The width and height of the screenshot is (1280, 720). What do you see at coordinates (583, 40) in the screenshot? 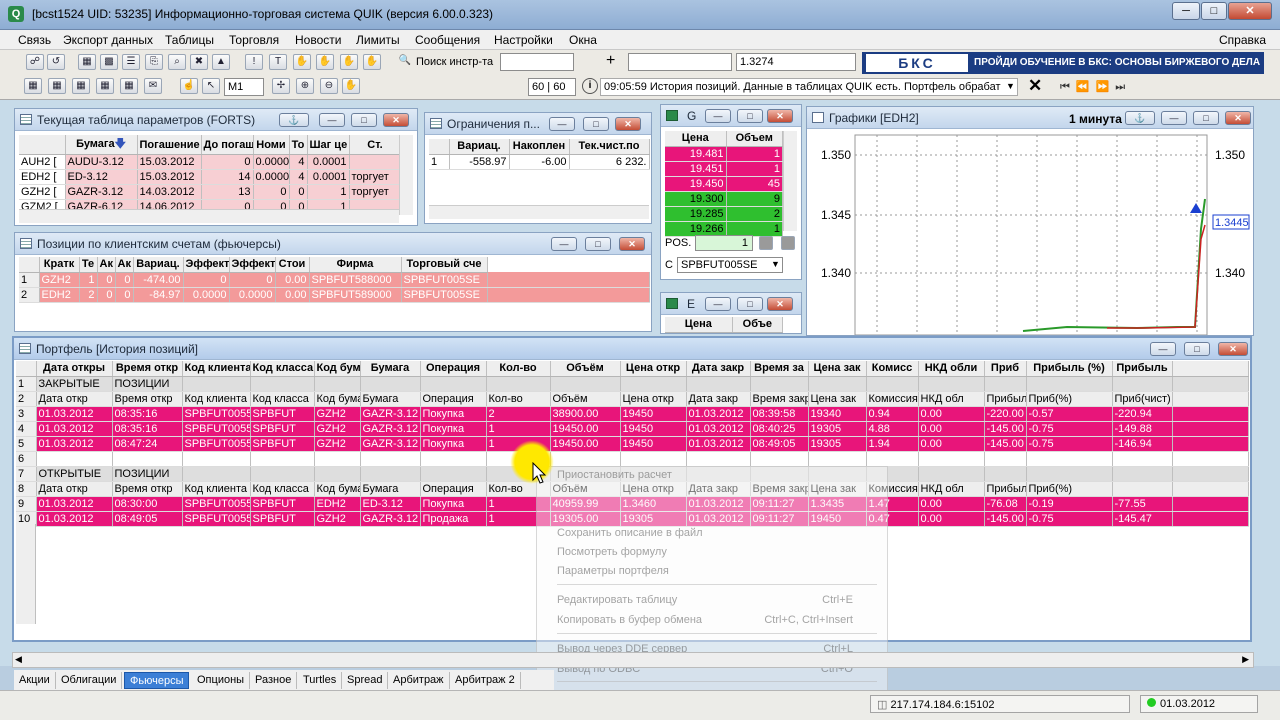
I see `menu-item-windows: Окна` at bounding box center [583, 40].